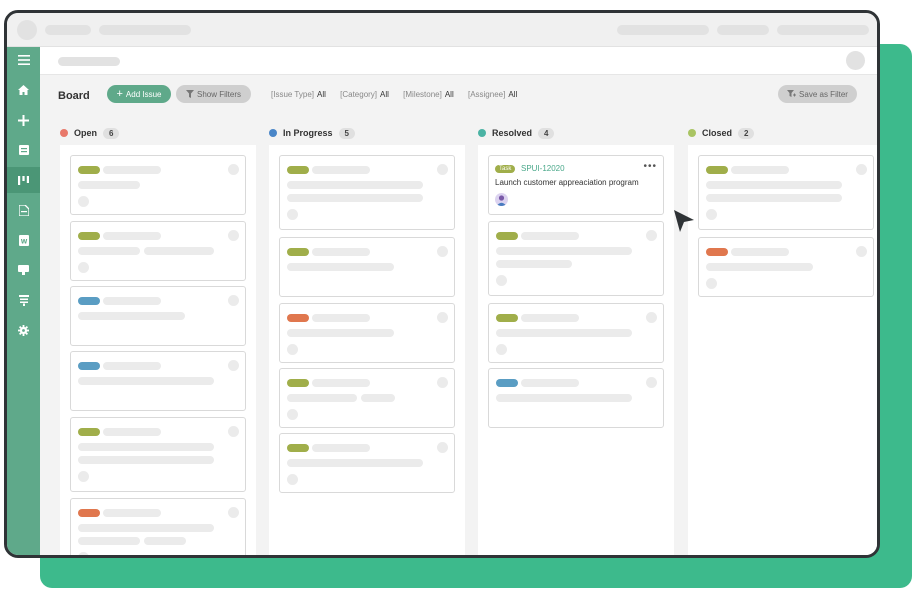 Image resolution: width=920 pixels, height=598 pixels. What do you see at coordinates (486, 94) in the screenshot?
I see `filter-label: [Assignee]` at bounding box center [486, 94].